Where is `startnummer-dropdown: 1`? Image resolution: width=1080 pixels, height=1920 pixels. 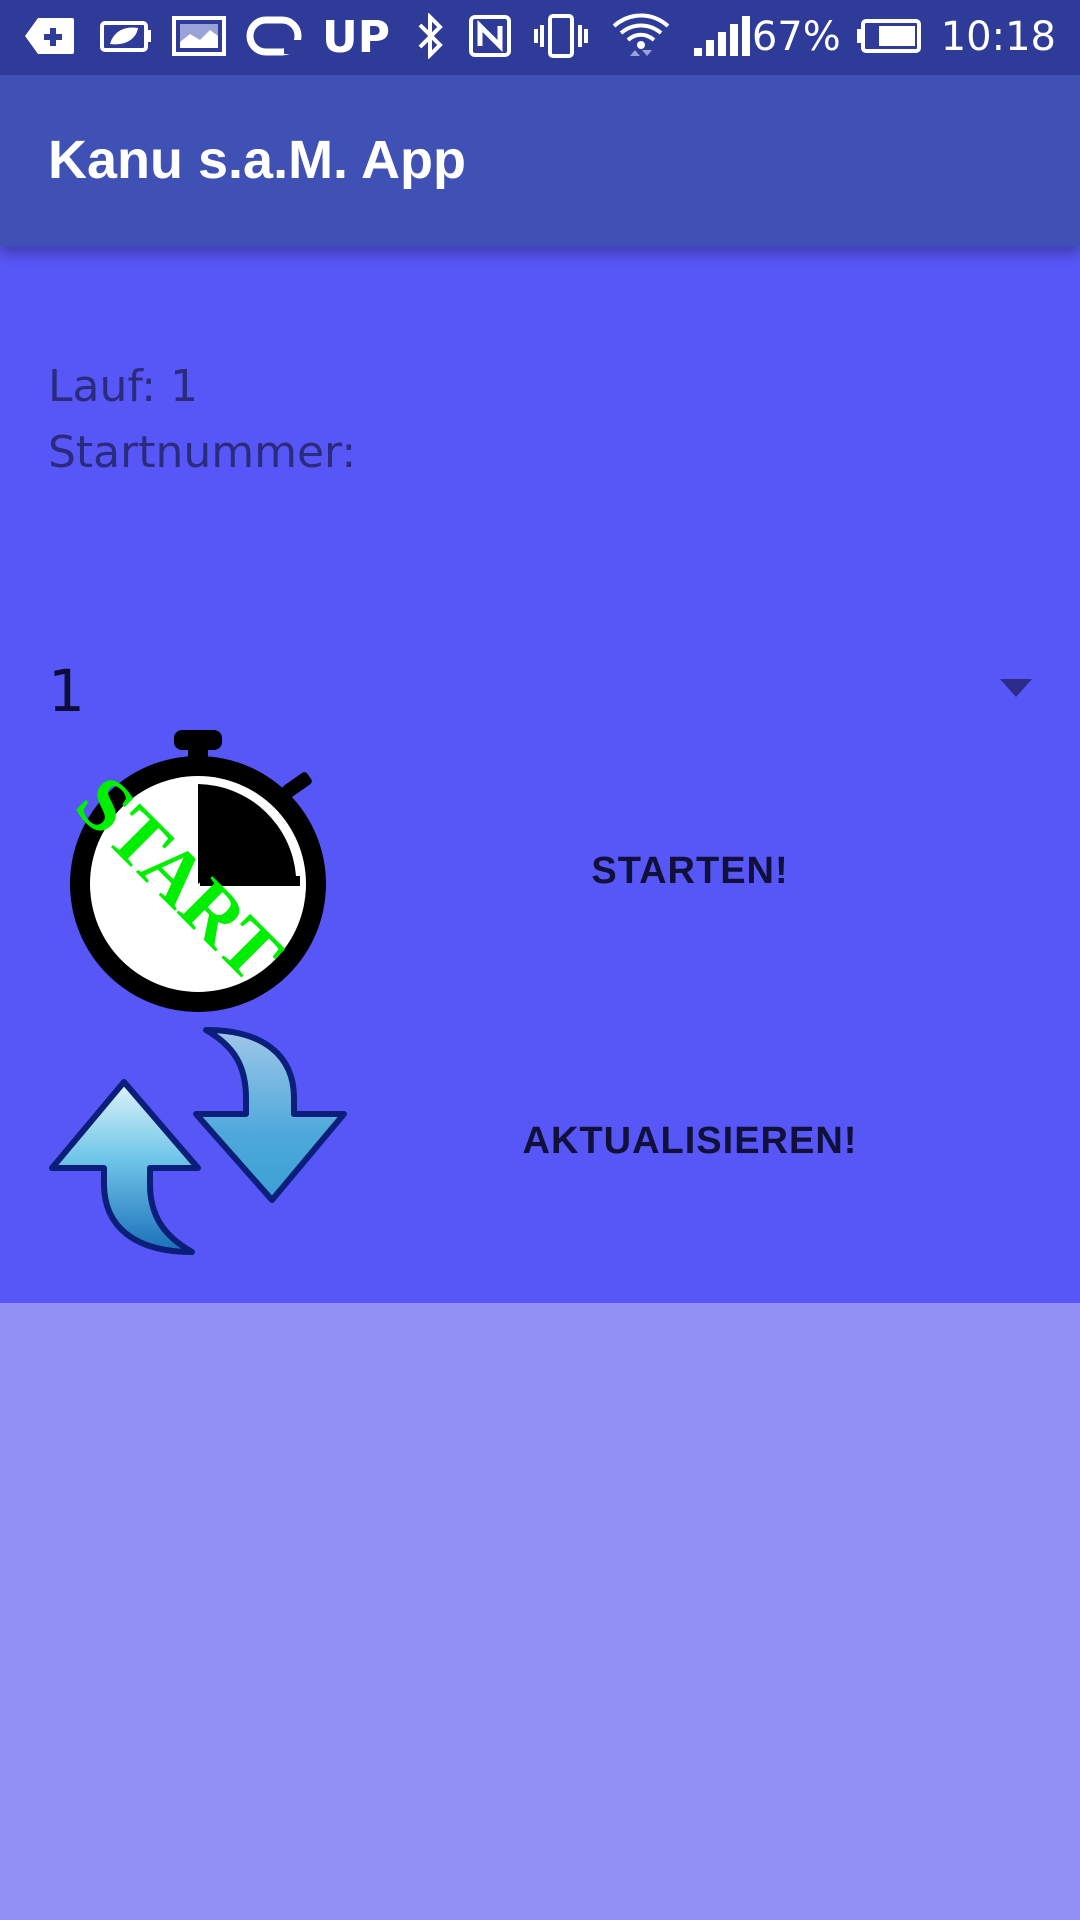 startnummer-dropdown: 1 is located at coordinates (540, 691).